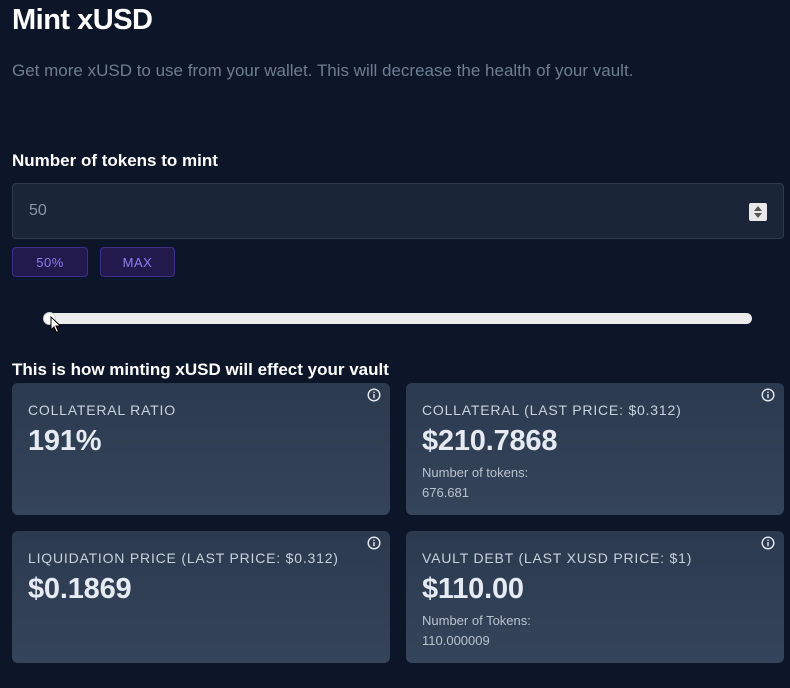 Image resolution: width=790 pixels, height=688 pixels. I want to click on card-value: $110.00, so click(473, 589).